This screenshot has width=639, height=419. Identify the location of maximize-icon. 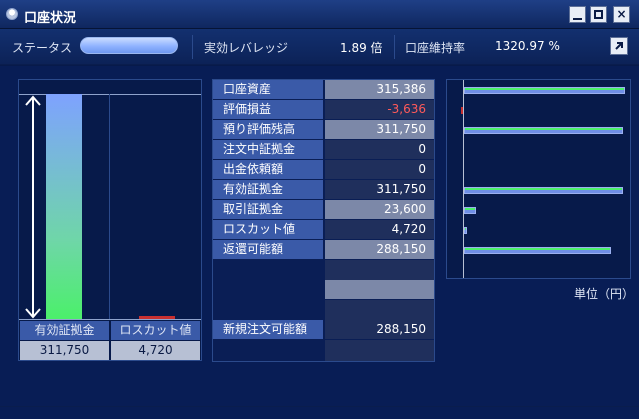
(598, 14).